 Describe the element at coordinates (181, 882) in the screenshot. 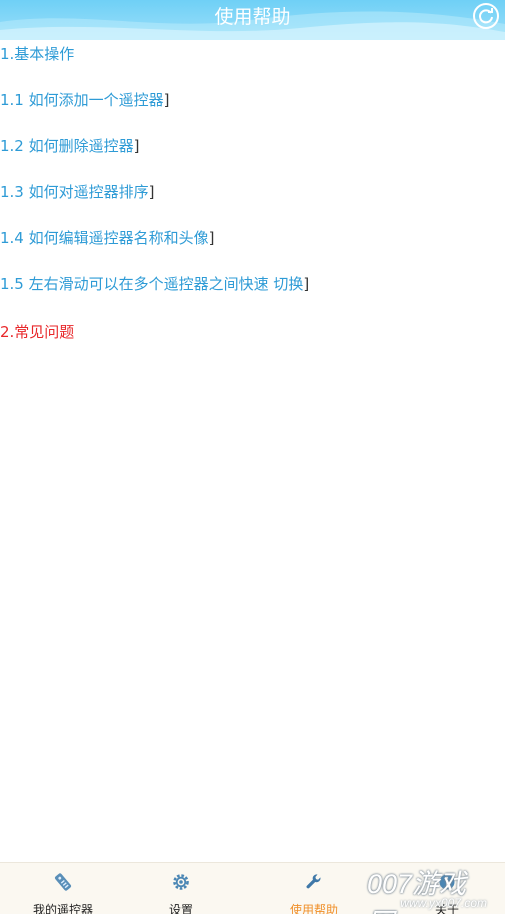

I see `gear-icon` at that location.